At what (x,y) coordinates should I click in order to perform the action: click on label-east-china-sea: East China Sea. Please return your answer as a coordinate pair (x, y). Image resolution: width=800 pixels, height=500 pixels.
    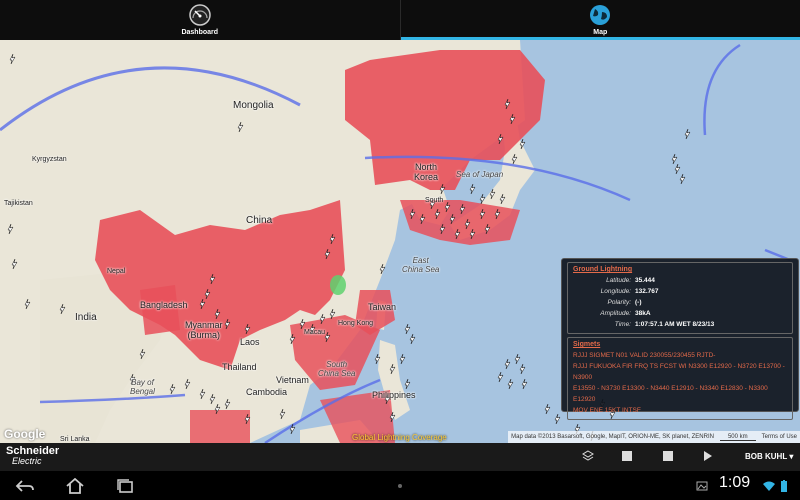
    Looking at the image, I should click on (421, 265).